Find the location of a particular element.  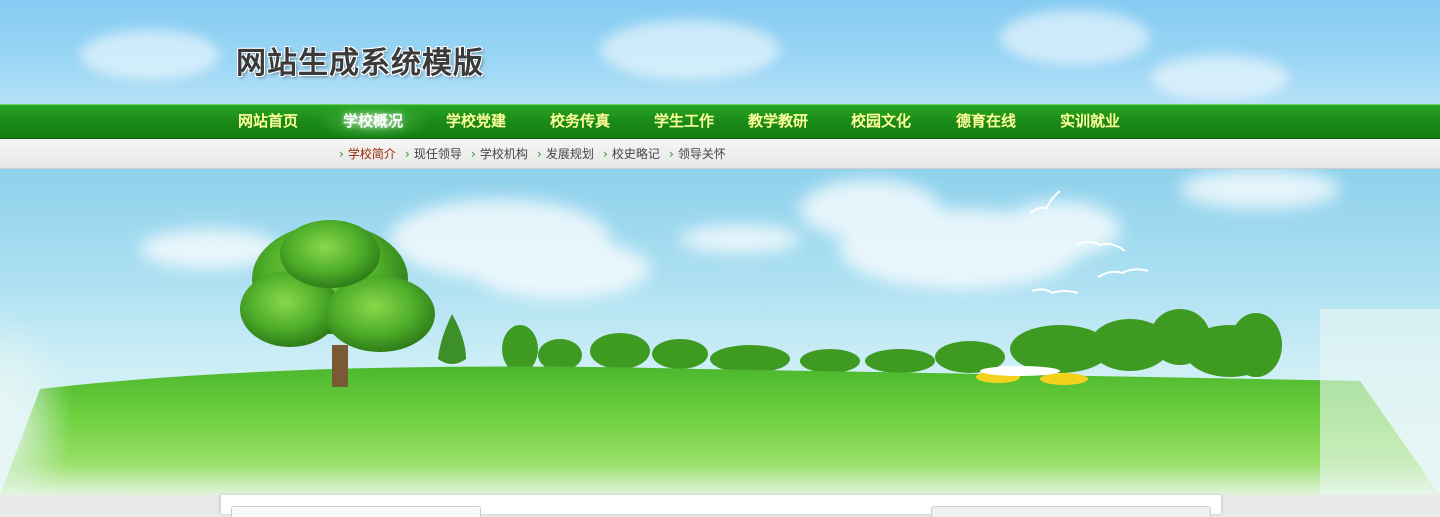

subnav-label: 学校机构 is located at coordinates (503, 154).